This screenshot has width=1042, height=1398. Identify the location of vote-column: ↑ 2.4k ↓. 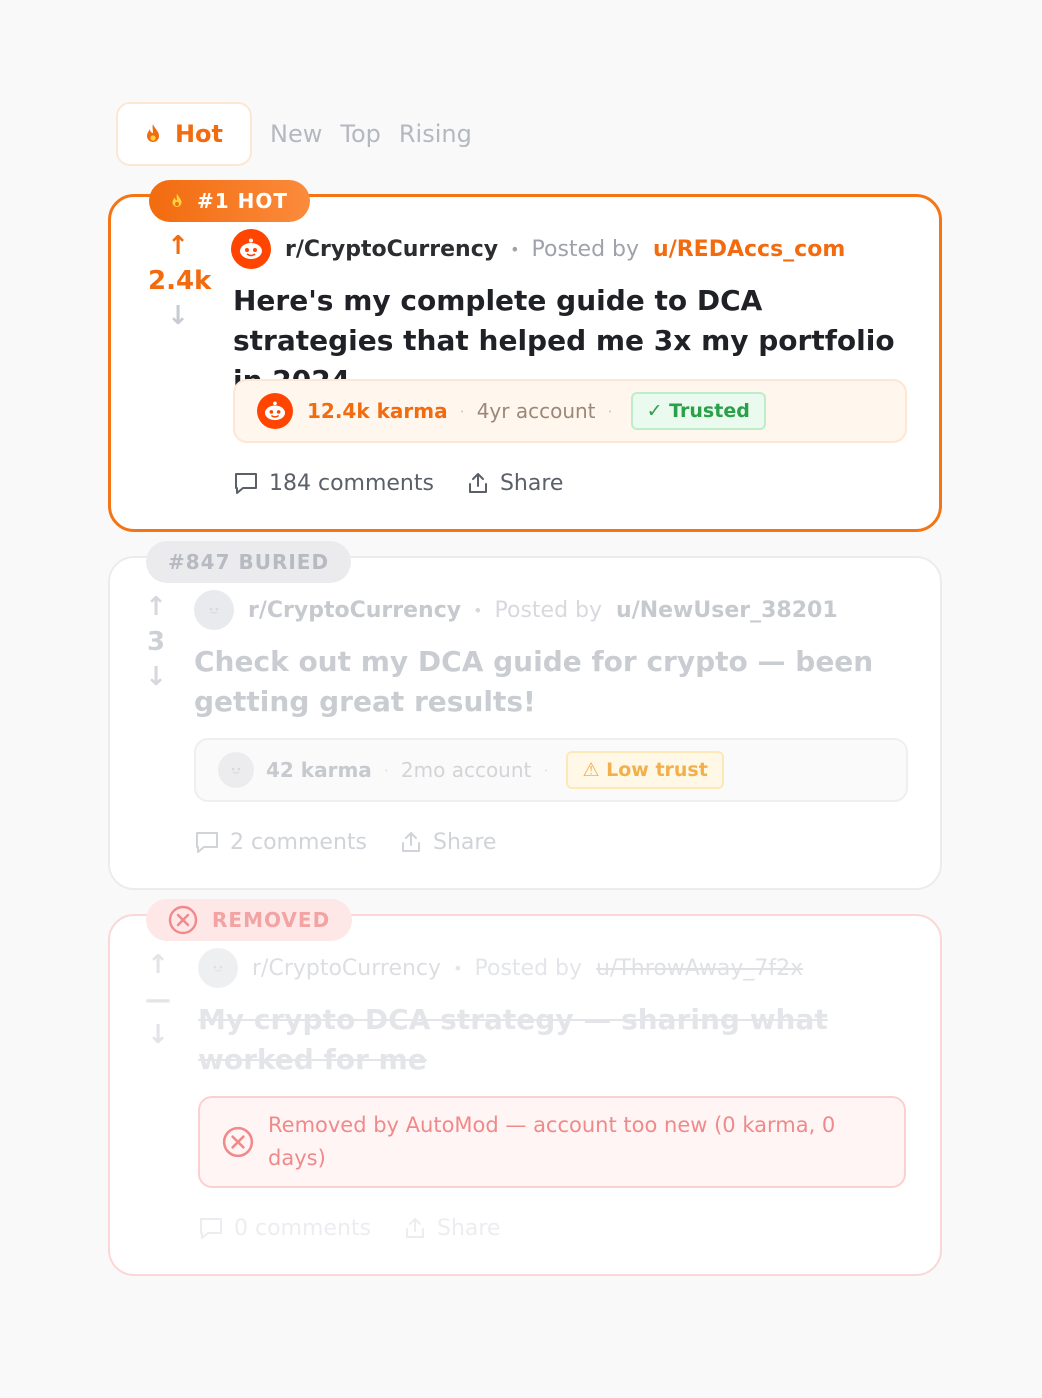
(180, 281).